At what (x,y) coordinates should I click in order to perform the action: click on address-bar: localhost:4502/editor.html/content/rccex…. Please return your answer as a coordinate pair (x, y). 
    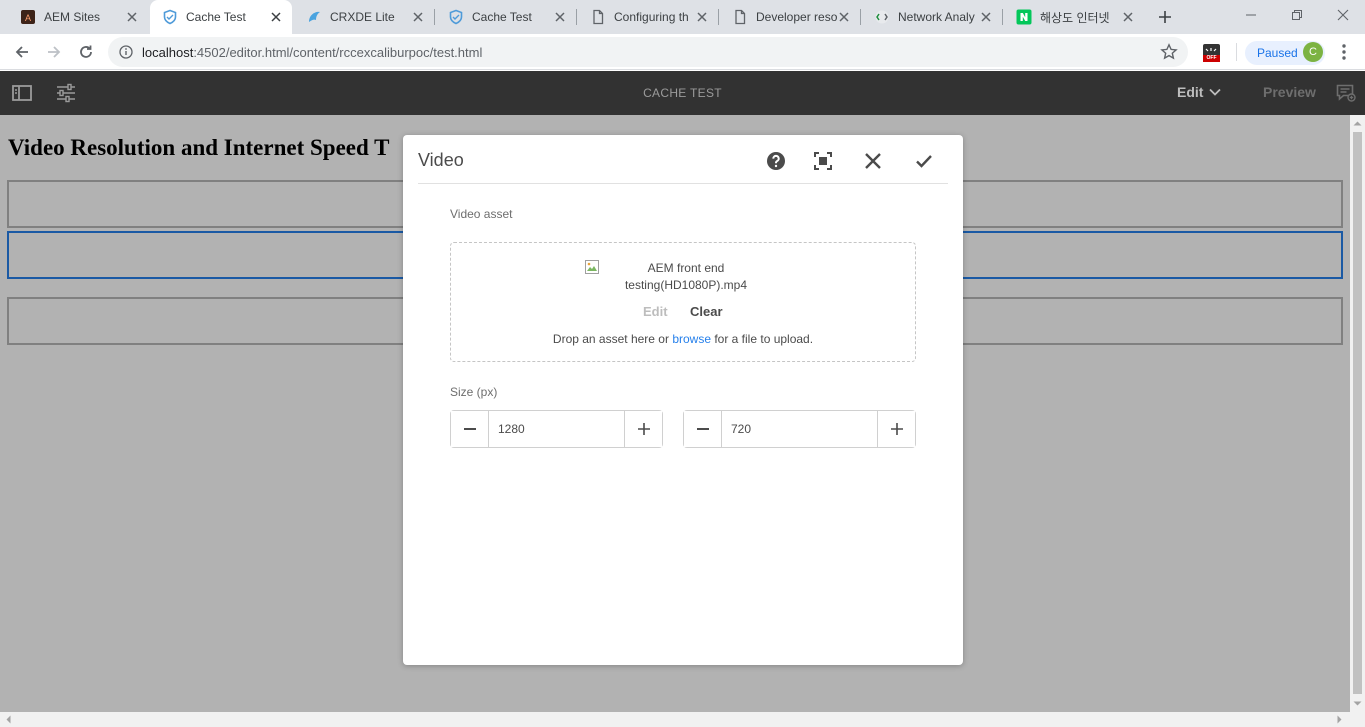
    Looking at the image, I should click on (648, 52).